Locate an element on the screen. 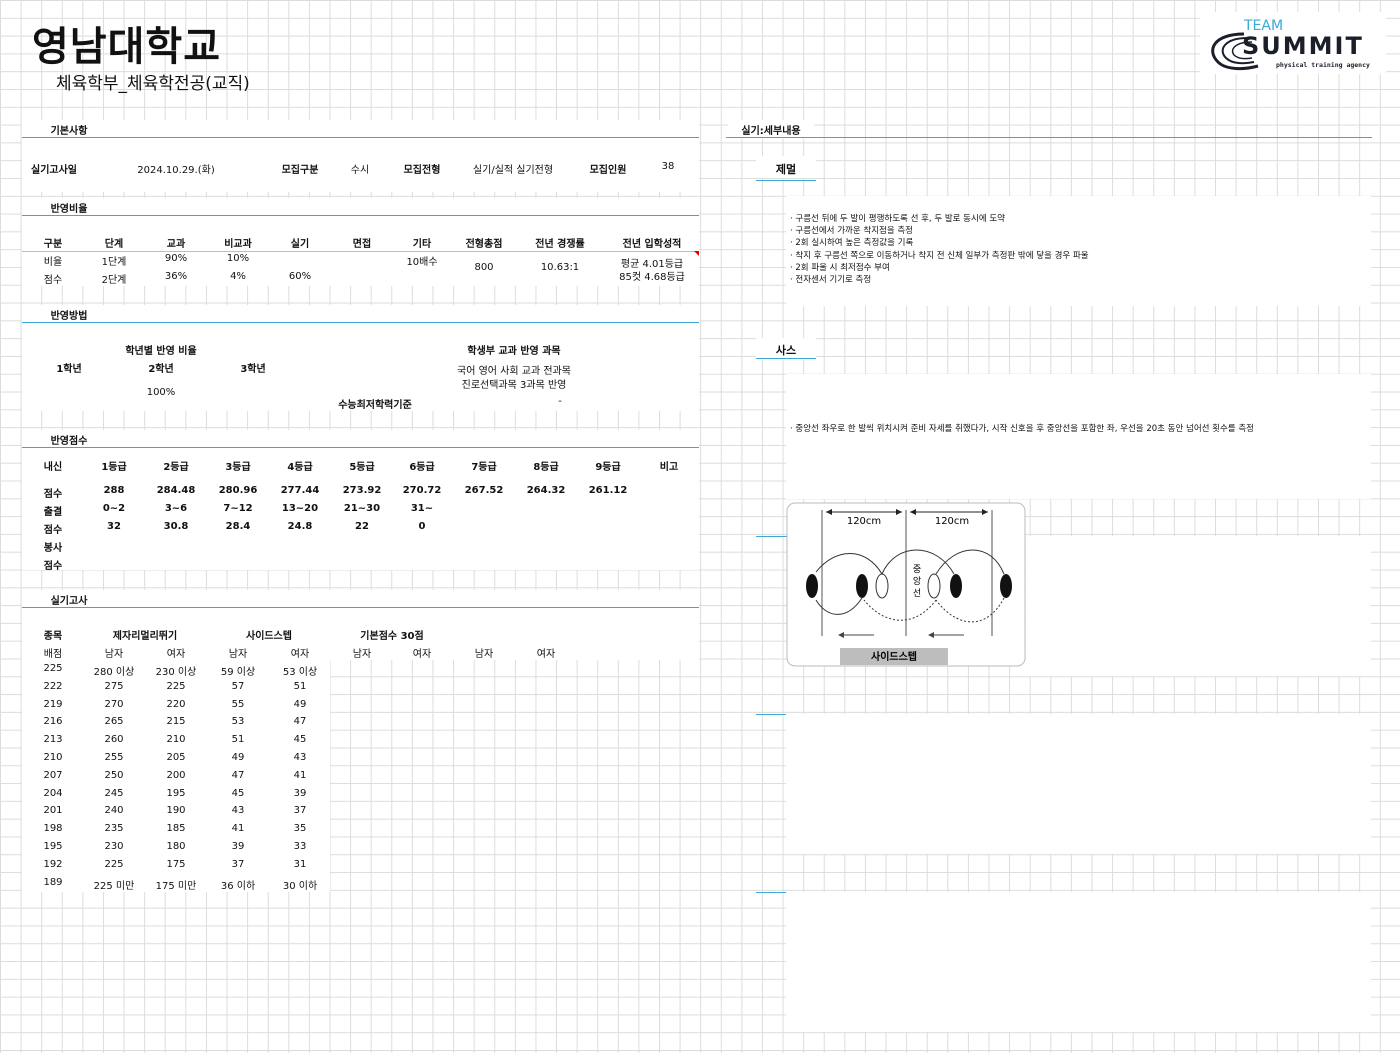  event-label: 종목 is located at coordinates (53, 636).